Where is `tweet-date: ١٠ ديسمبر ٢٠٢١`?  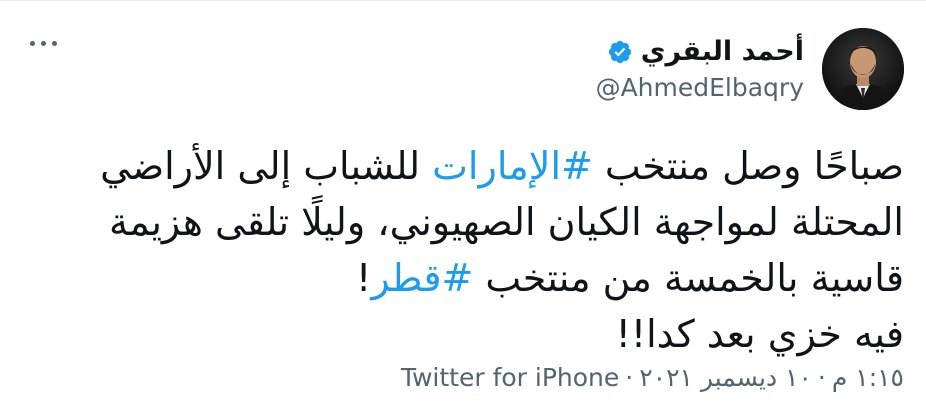
tweet-date: ١٠ ديسمبر ٢٠٢١ is located at coordinates (725, 377).